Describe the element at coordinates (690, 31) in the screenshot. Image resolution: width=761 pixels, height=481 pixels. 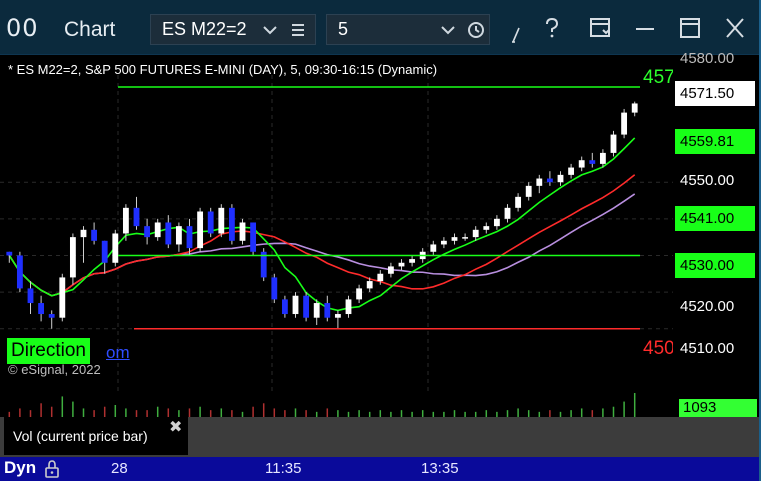
I see `maximize-icon` at that location.